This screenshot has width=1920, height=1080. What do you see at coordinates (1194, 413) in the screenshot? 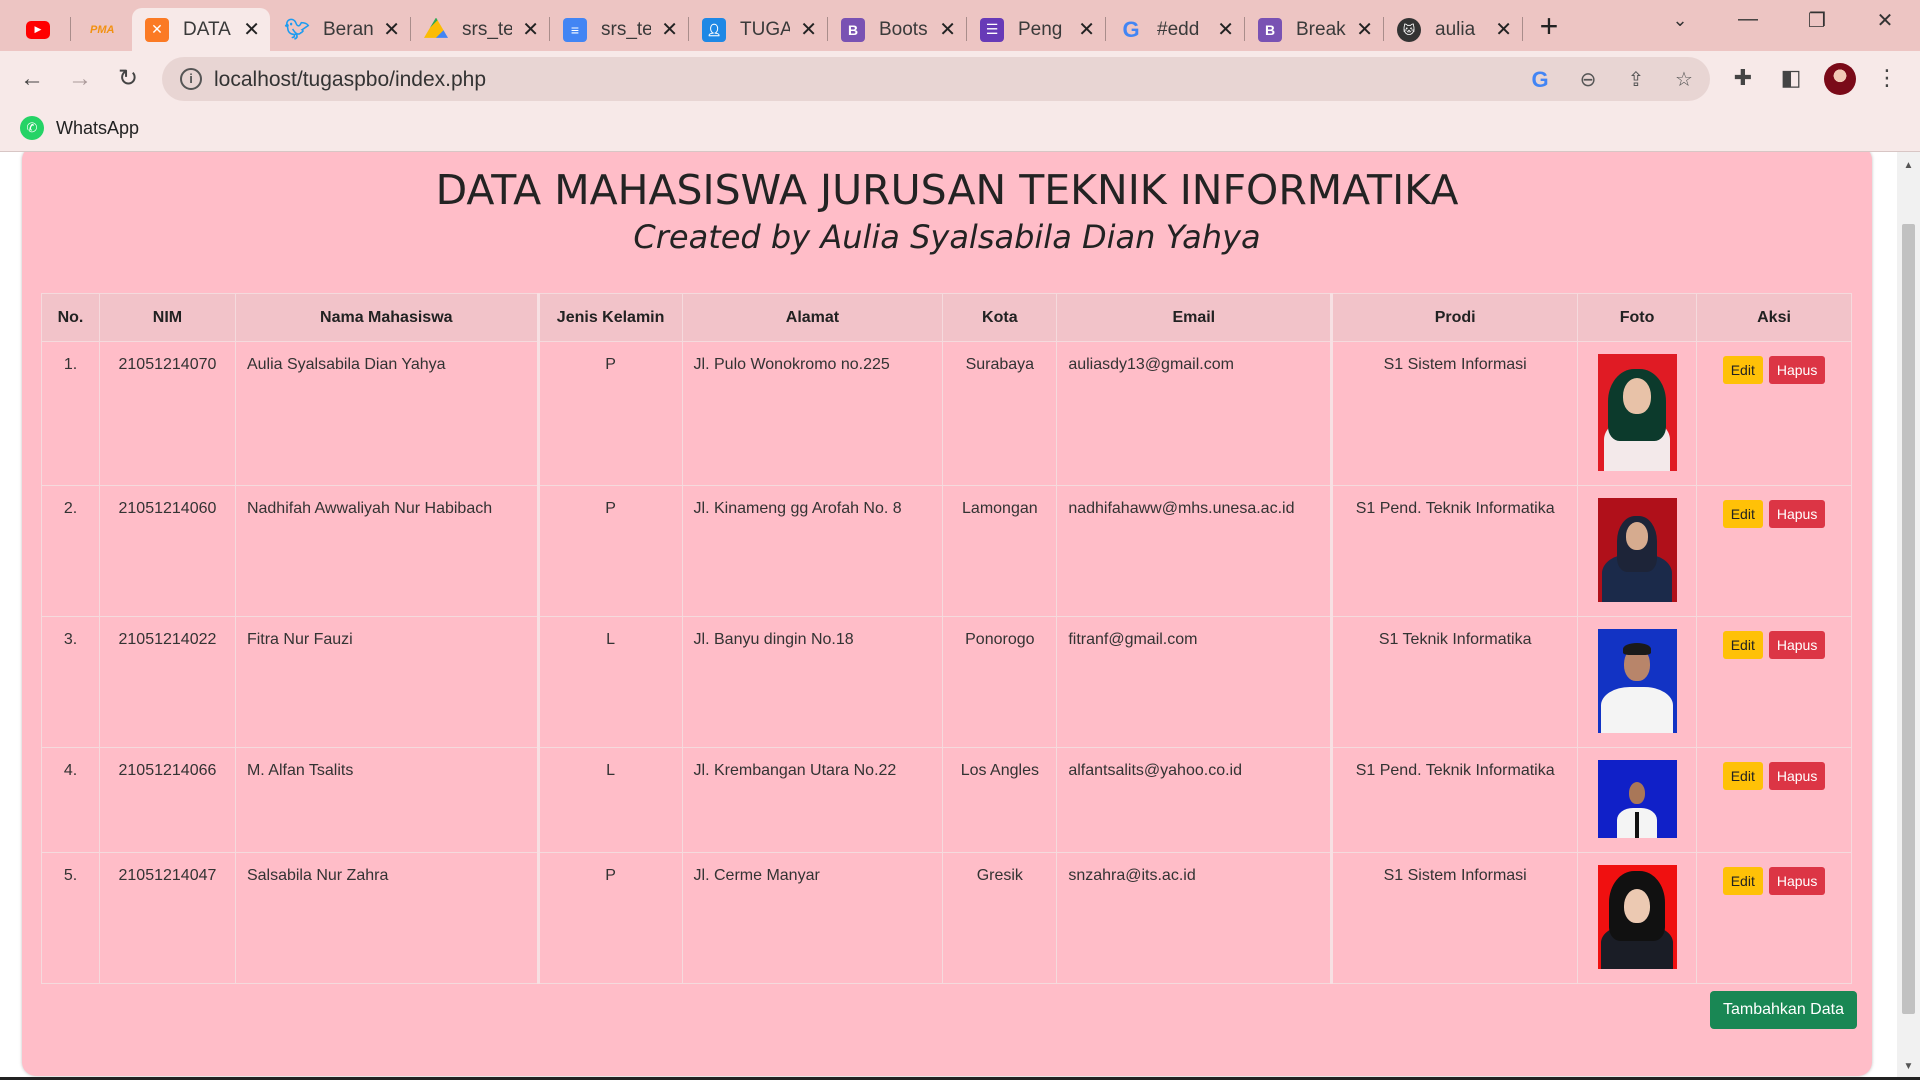
I see `cell-email: auliasdy13@gmail.com` at bounding box center [1194, 413].